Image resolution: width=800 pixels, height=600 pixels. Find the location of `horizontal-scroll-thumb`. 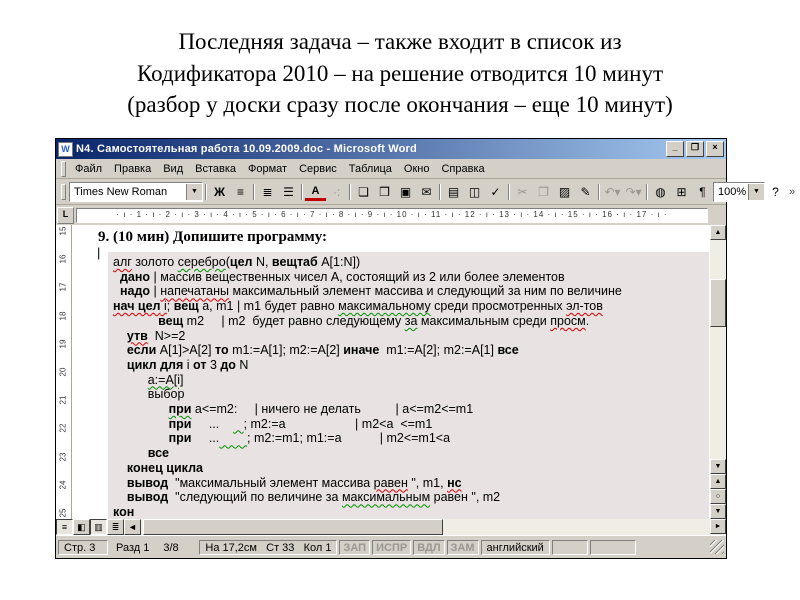

horizontal-scroll-thumb is located at coordinates (293, 527).